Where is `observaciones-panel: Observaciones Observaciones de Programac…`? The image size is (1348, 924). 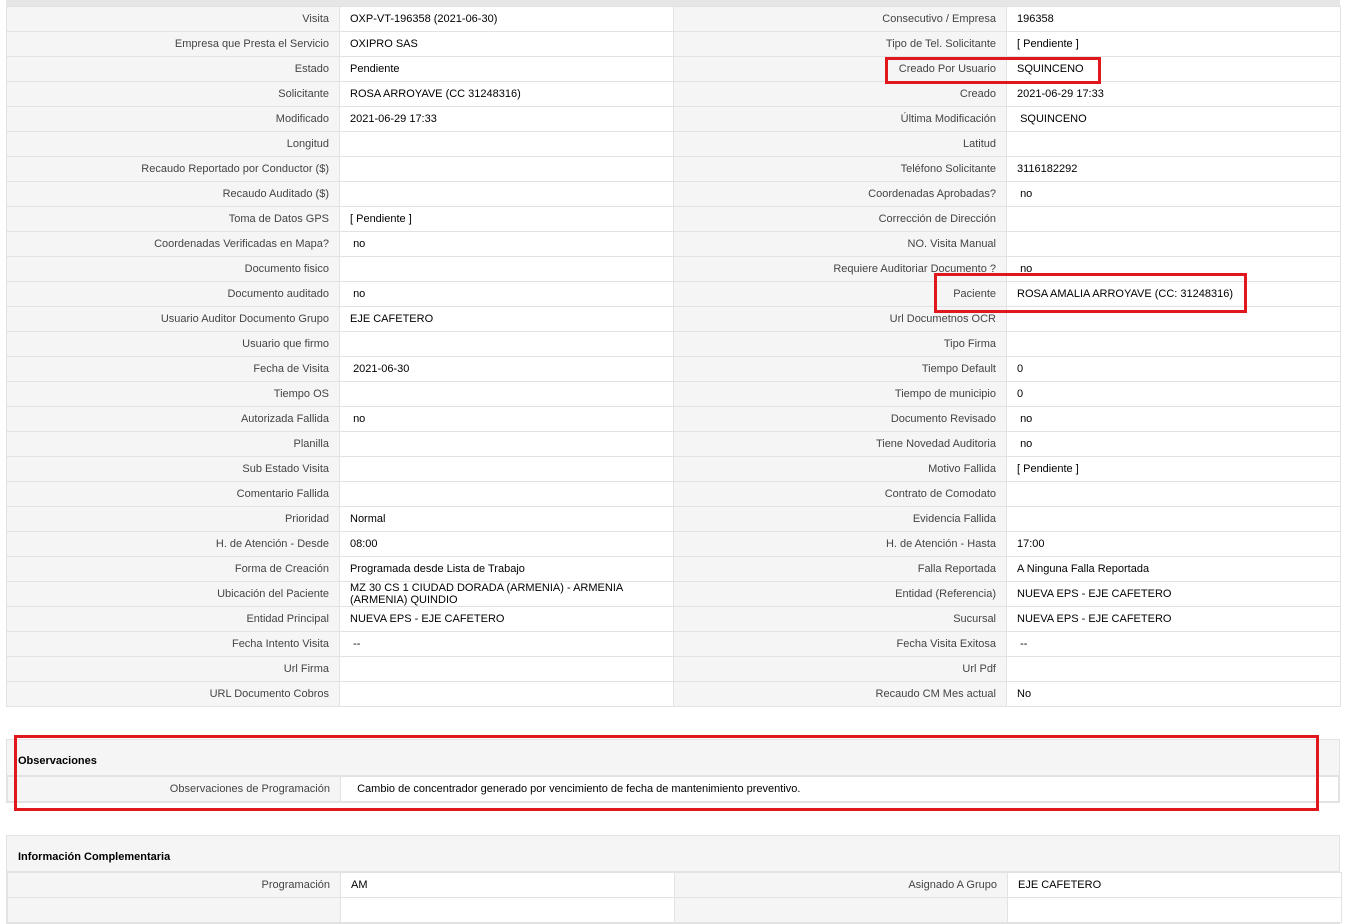
observaciones-panel: Observaciones Observaciones de Programac… is located at coordinates (673, 771).